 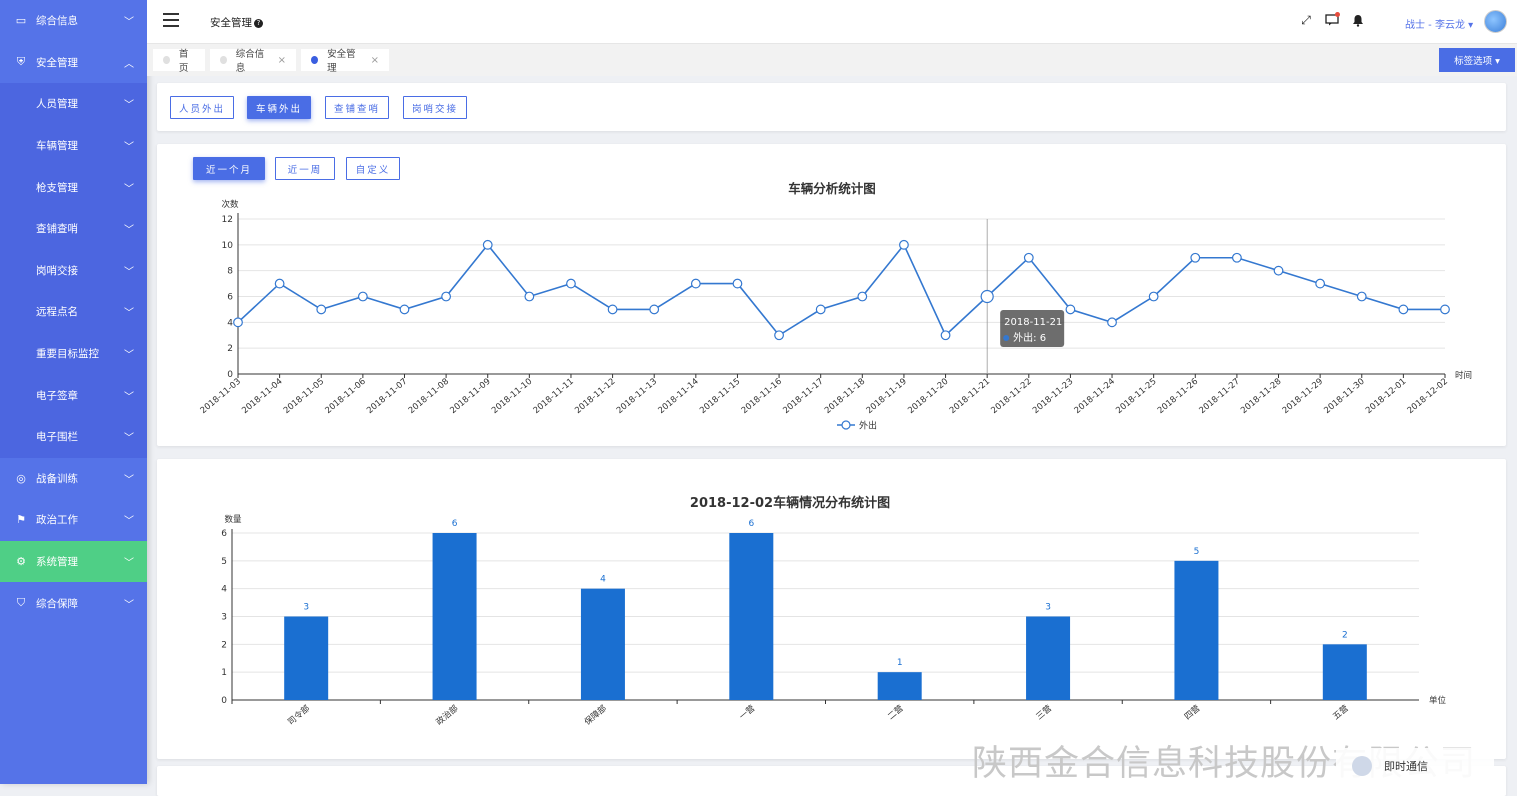 What do you see at coordinates (1332, 19) in the screenshot?
I see `message-icon` at bounding box center [1332, 19].